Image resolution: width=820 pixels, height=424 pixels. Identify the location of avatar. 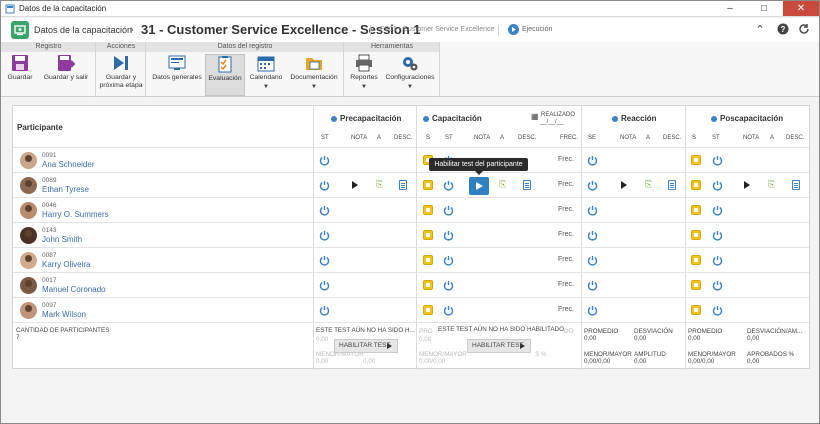
(28, 260).